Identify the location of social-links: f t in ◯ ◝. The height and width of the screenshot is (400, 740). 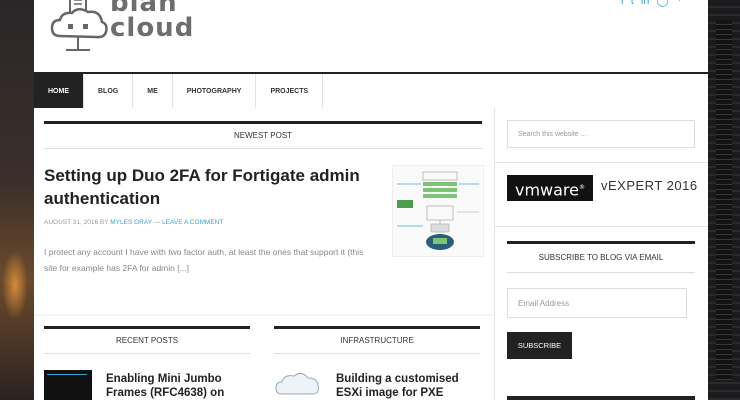
(650, 4).